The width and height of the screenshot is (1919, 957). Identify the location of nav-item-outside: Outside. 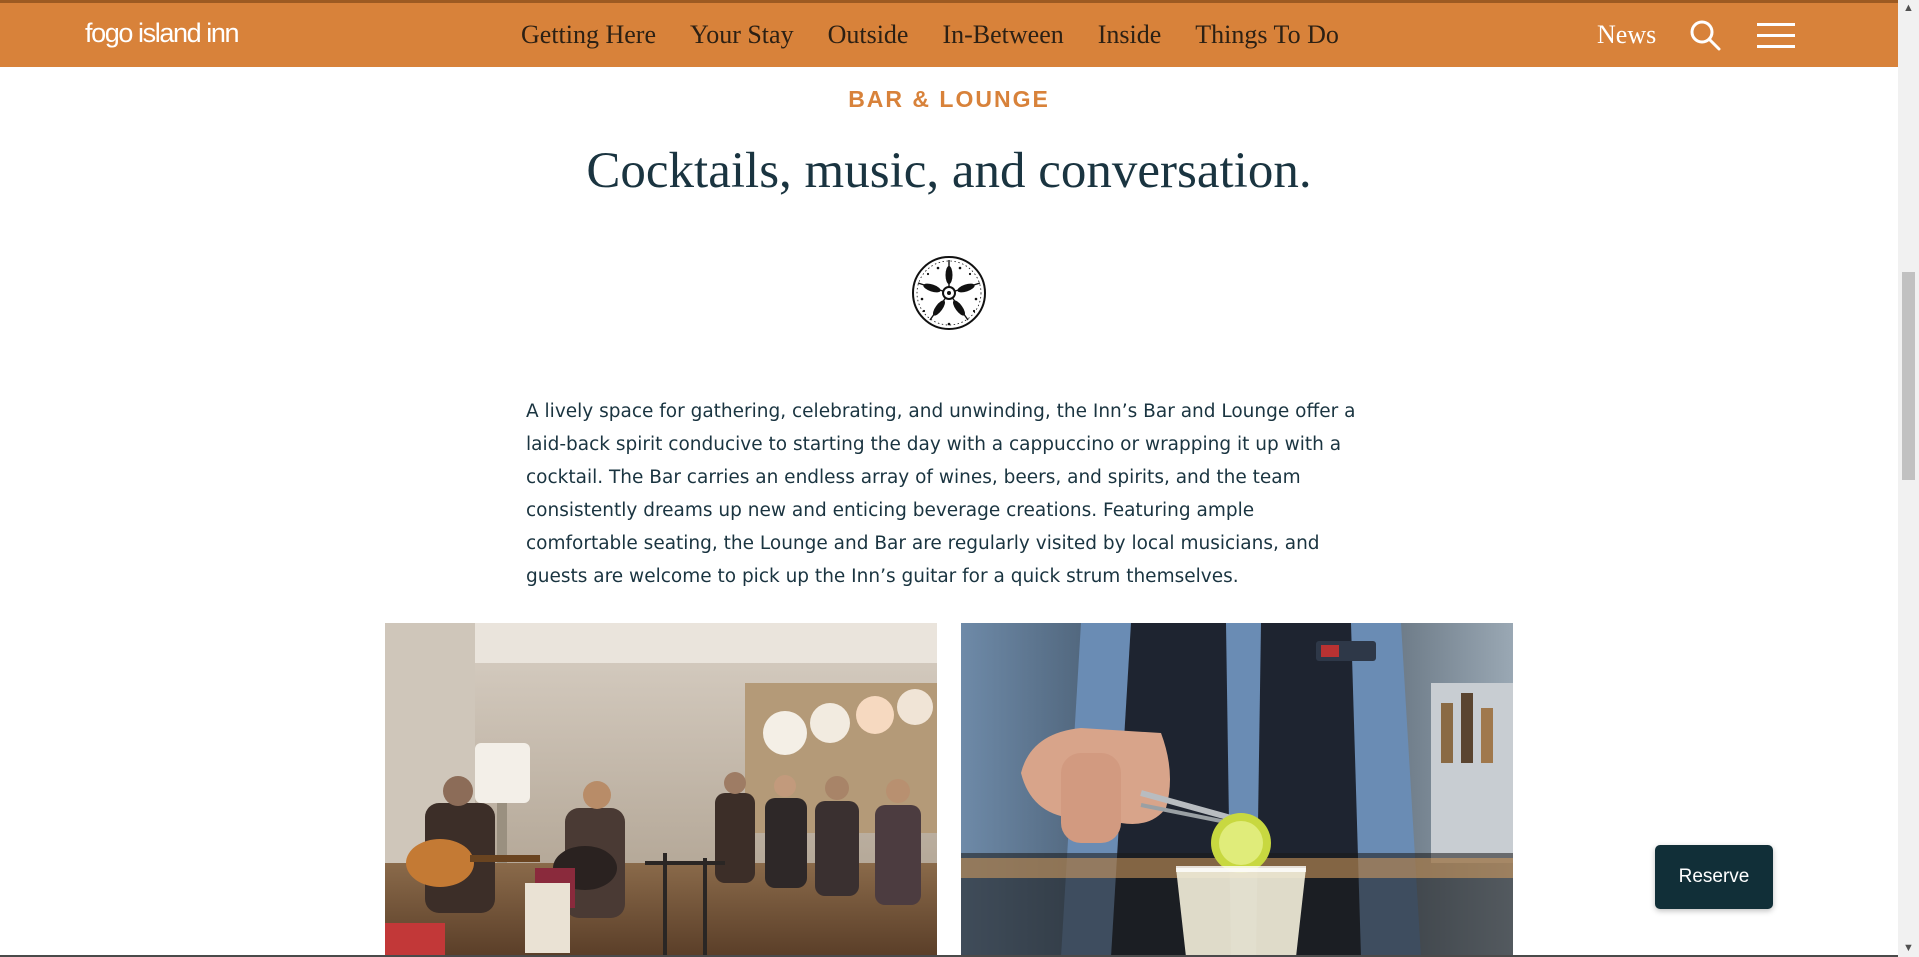
(868, 35).